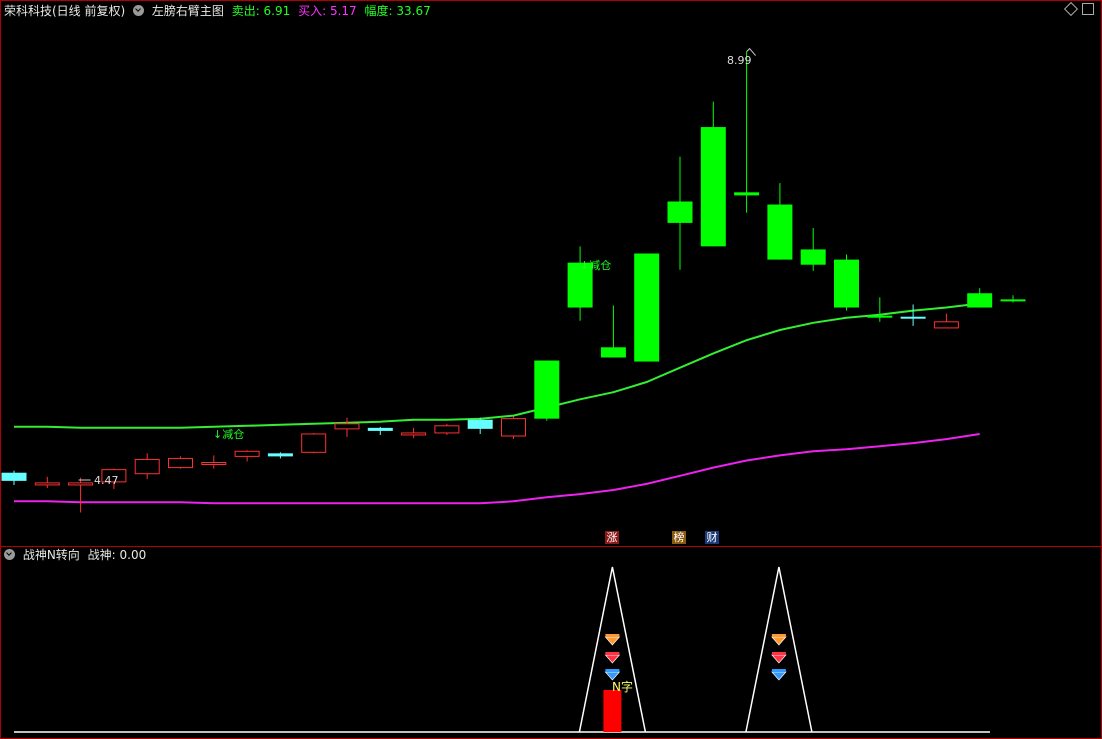 Image resolution: width=1102 pixels, height=739 pixels. What do you see at coordinates (612, 711) in the screenshot?
I see `n-signal-bar` at bounding box center [612, 711].